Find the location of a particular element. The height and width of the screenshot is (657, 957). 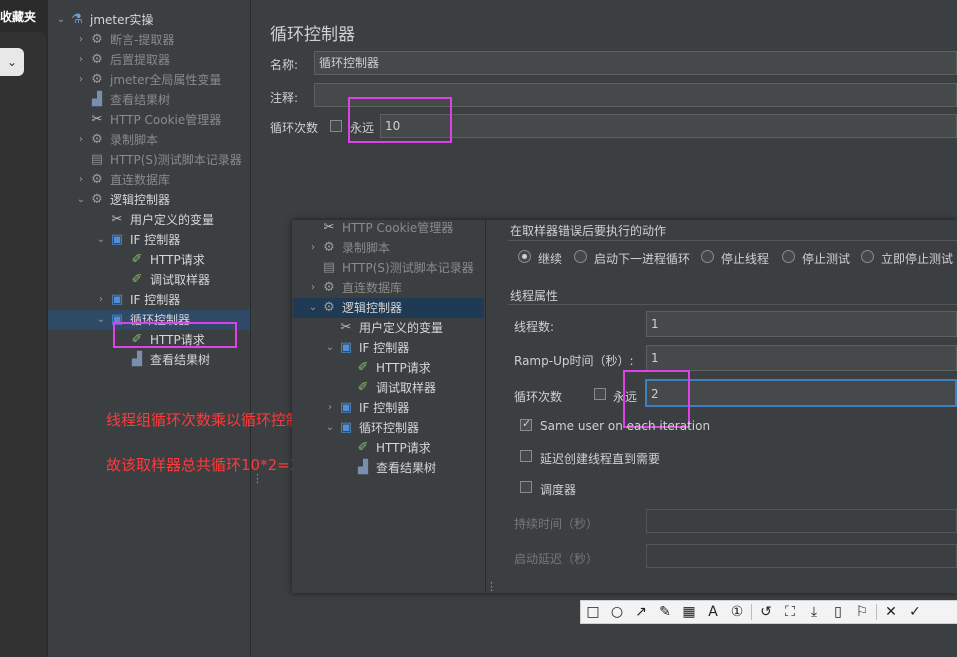

arrow-icon: ↗ is located at coordinates (641, 612).